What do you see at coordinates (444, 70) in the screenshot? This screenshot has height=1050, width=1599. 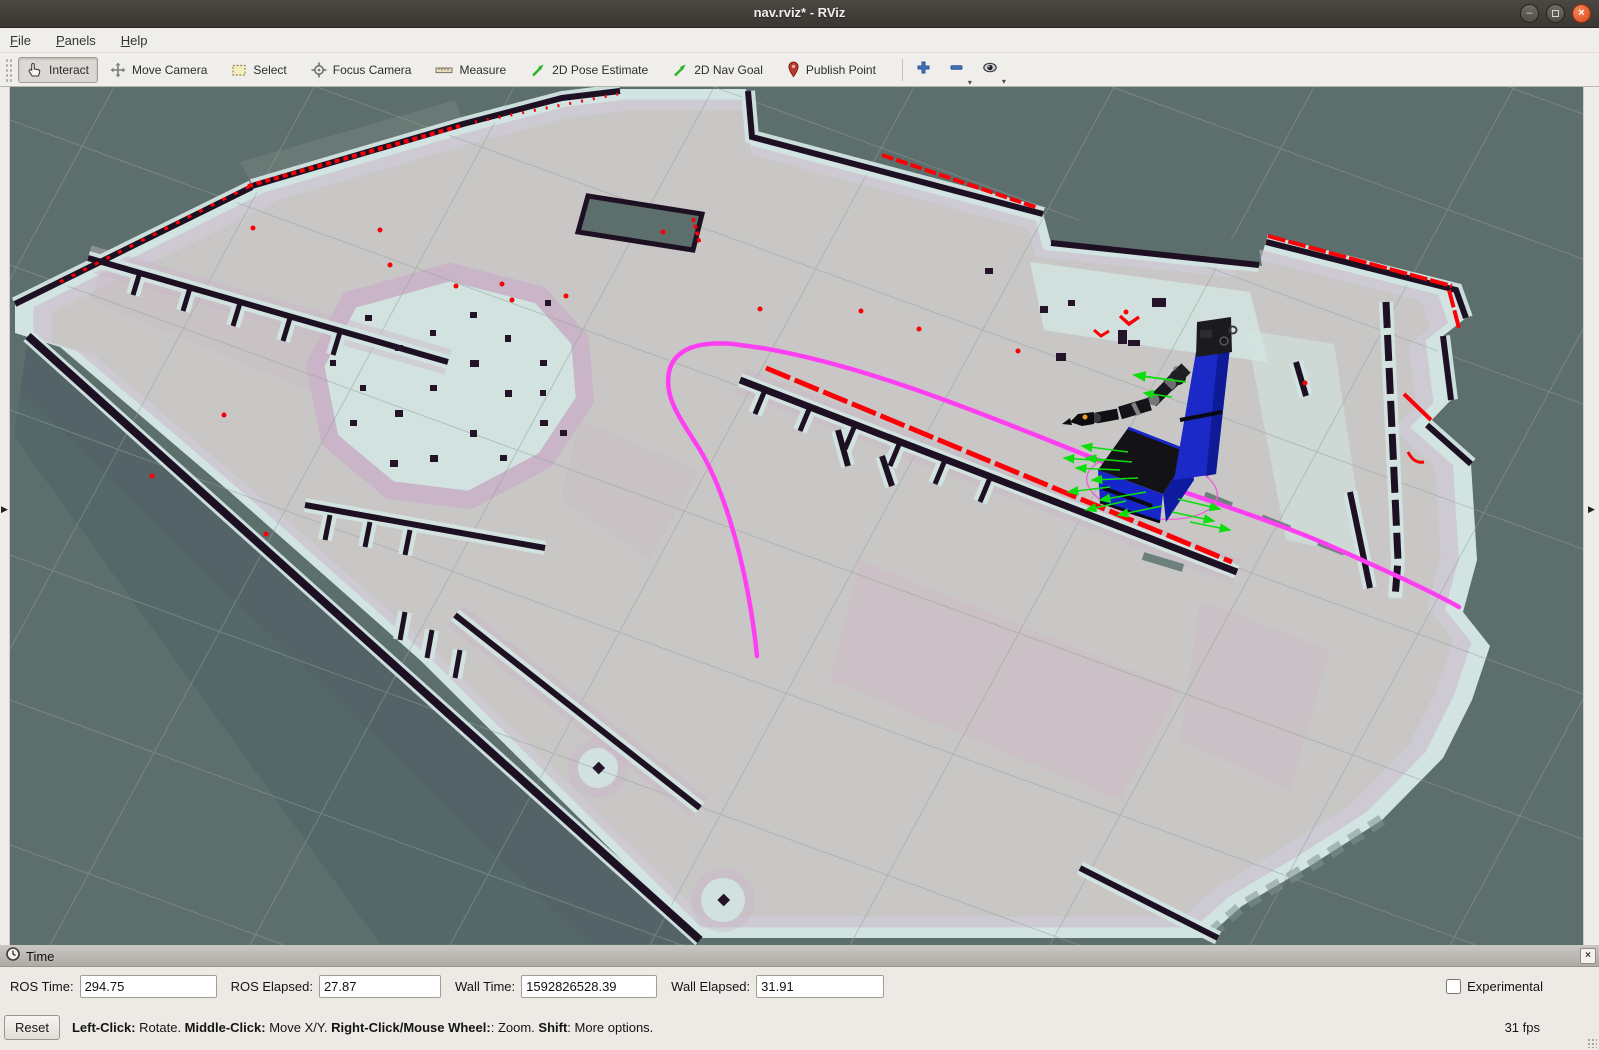 I see `ruler-icon` at bounding box center [444, 70].